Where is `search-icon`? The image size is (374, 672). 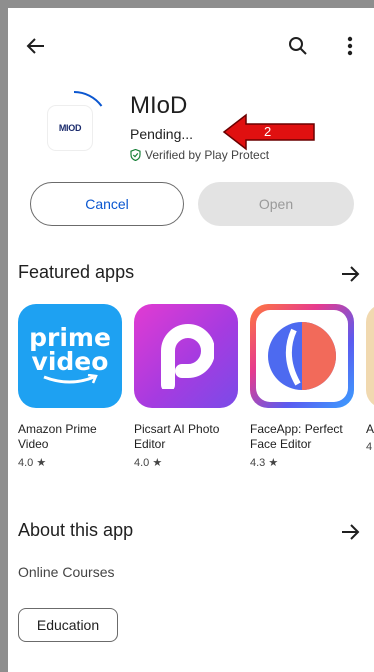
search-icon is located at coordinates (298, 46).